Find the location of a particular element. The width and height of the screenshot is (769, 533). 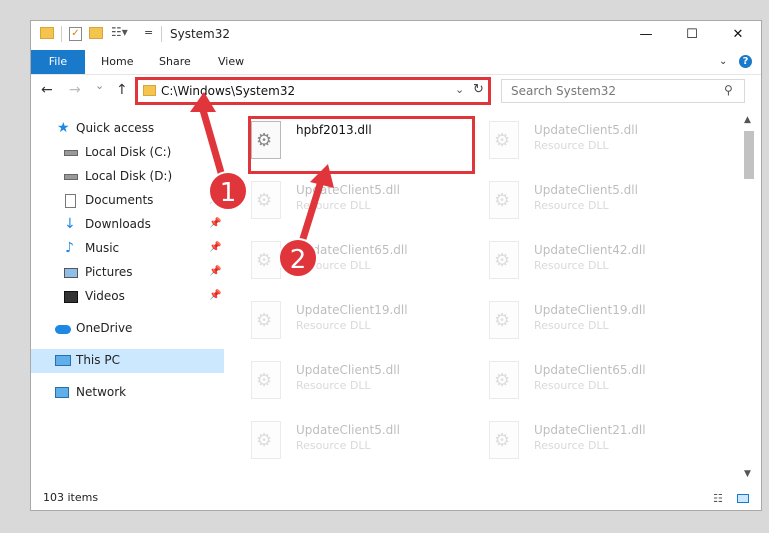

annotation-arrows is located at coordinates (262, 168).